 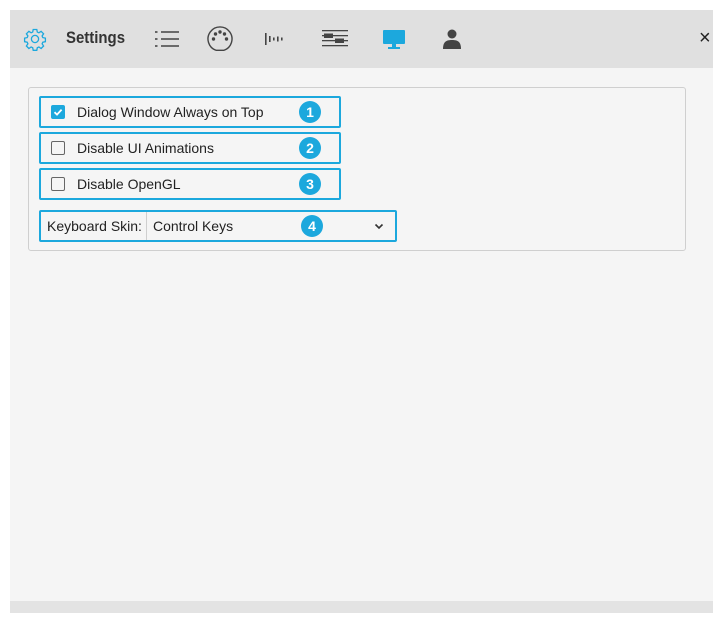 What do you see at coordinates (129, 184) in the screenshot?
I see `disable-opengl-label: Disable OpenGL` at bounding box center [129, 184].